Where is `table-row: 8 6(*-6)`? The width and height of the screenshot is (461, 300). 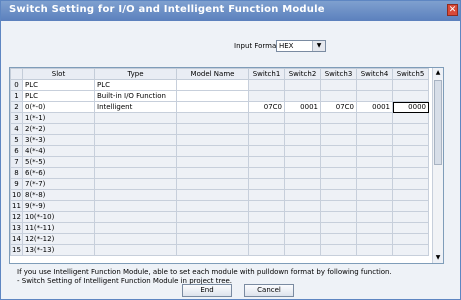
table-row: 8 6(*-6) is located at coordinates (219, 173).